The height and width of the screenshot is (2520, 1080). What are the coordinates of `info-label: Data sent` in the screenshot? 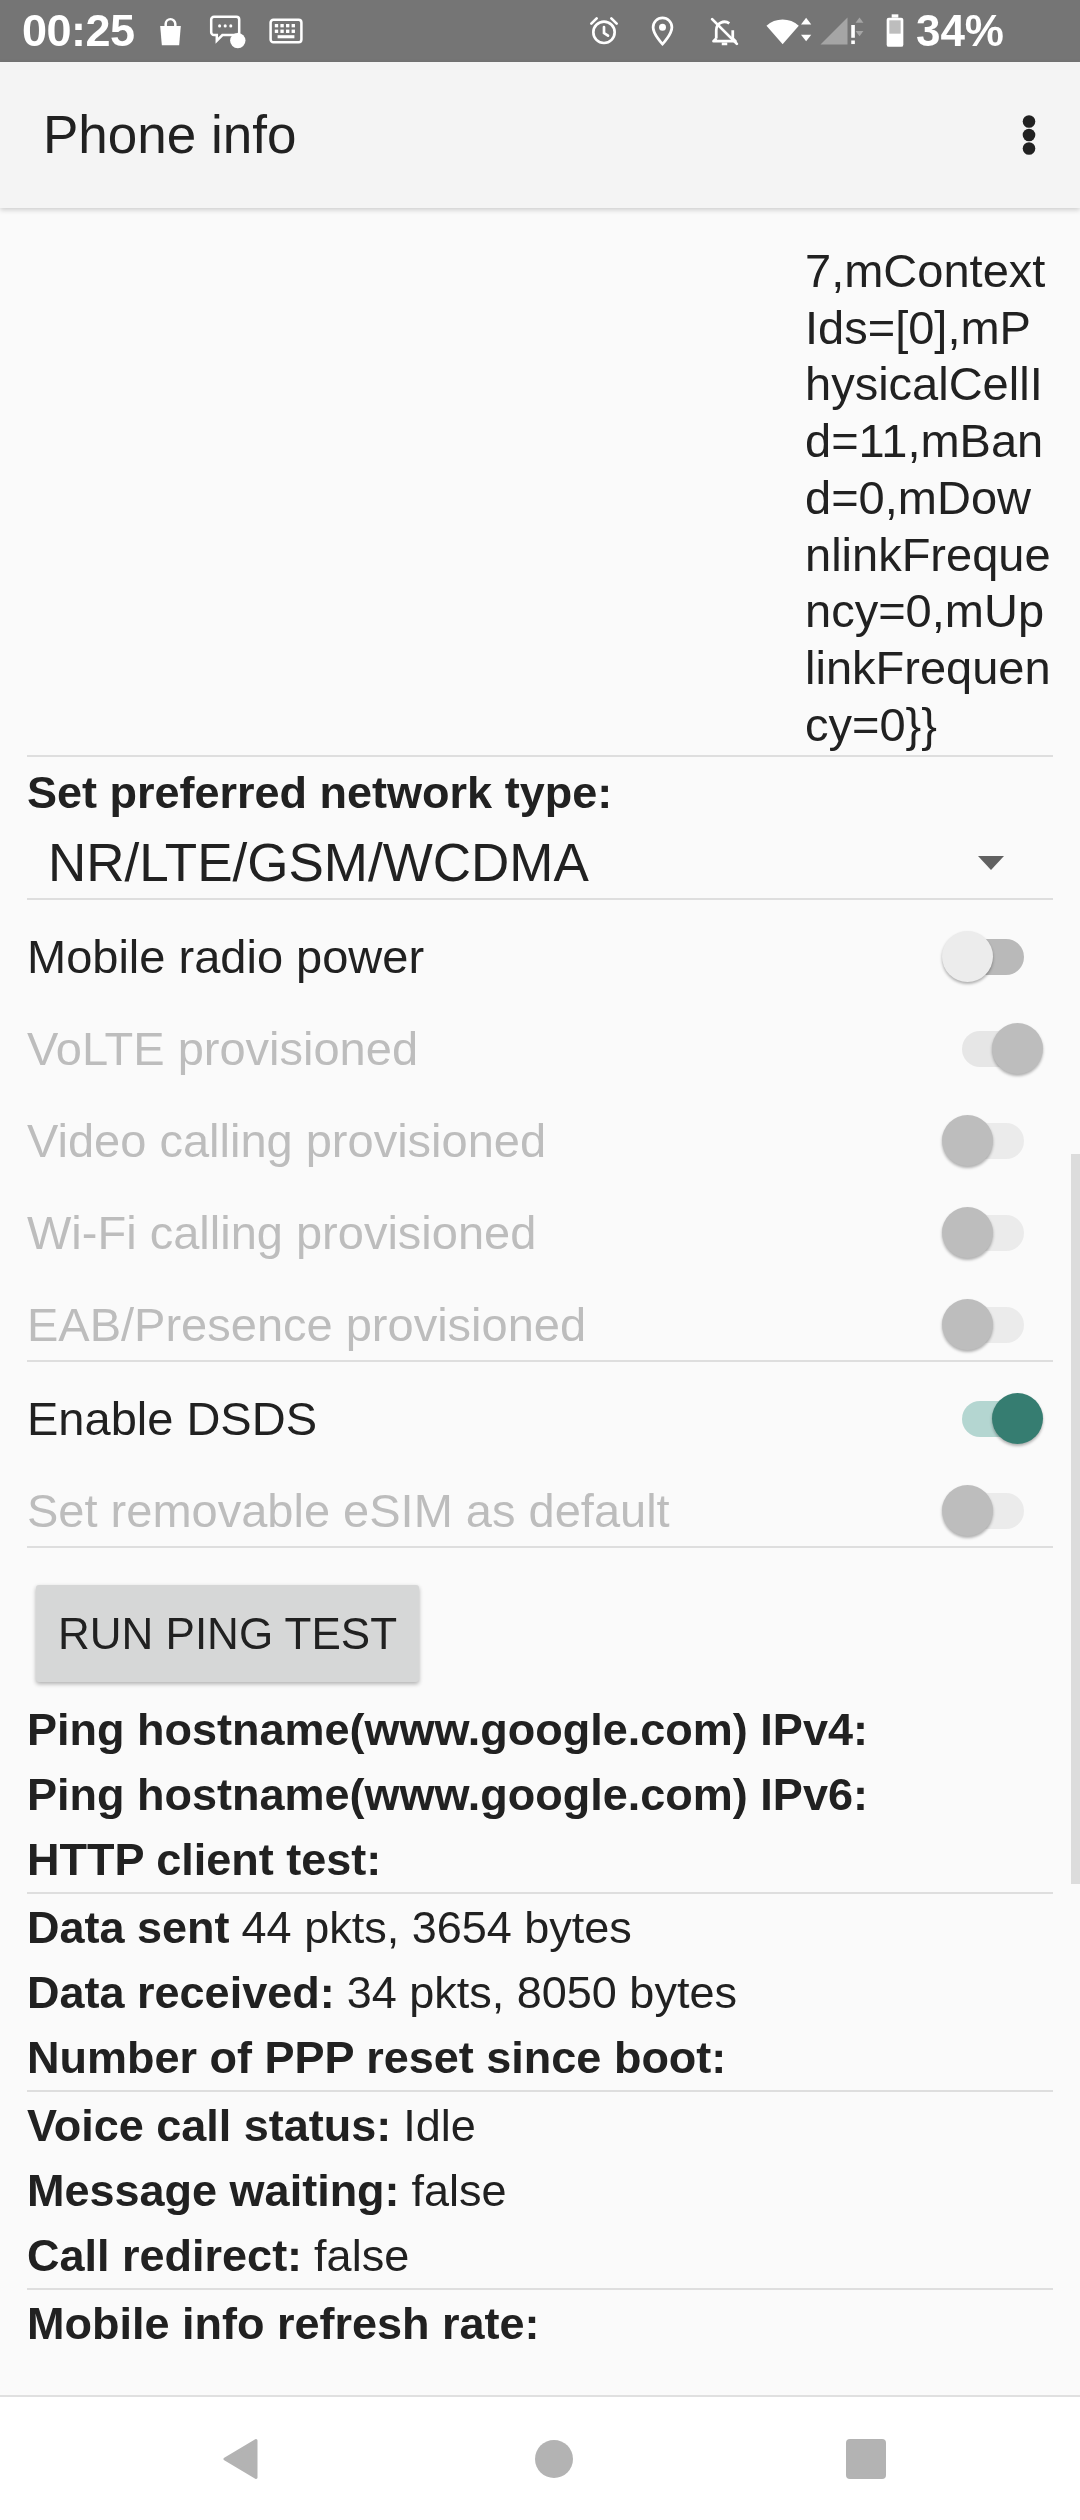 It's located at (128, 1928).